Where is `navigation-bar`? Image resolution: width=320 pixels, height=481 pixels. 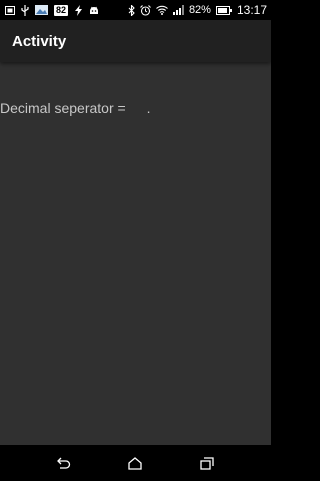
navigation-bar is located at coordinates (135, 463).